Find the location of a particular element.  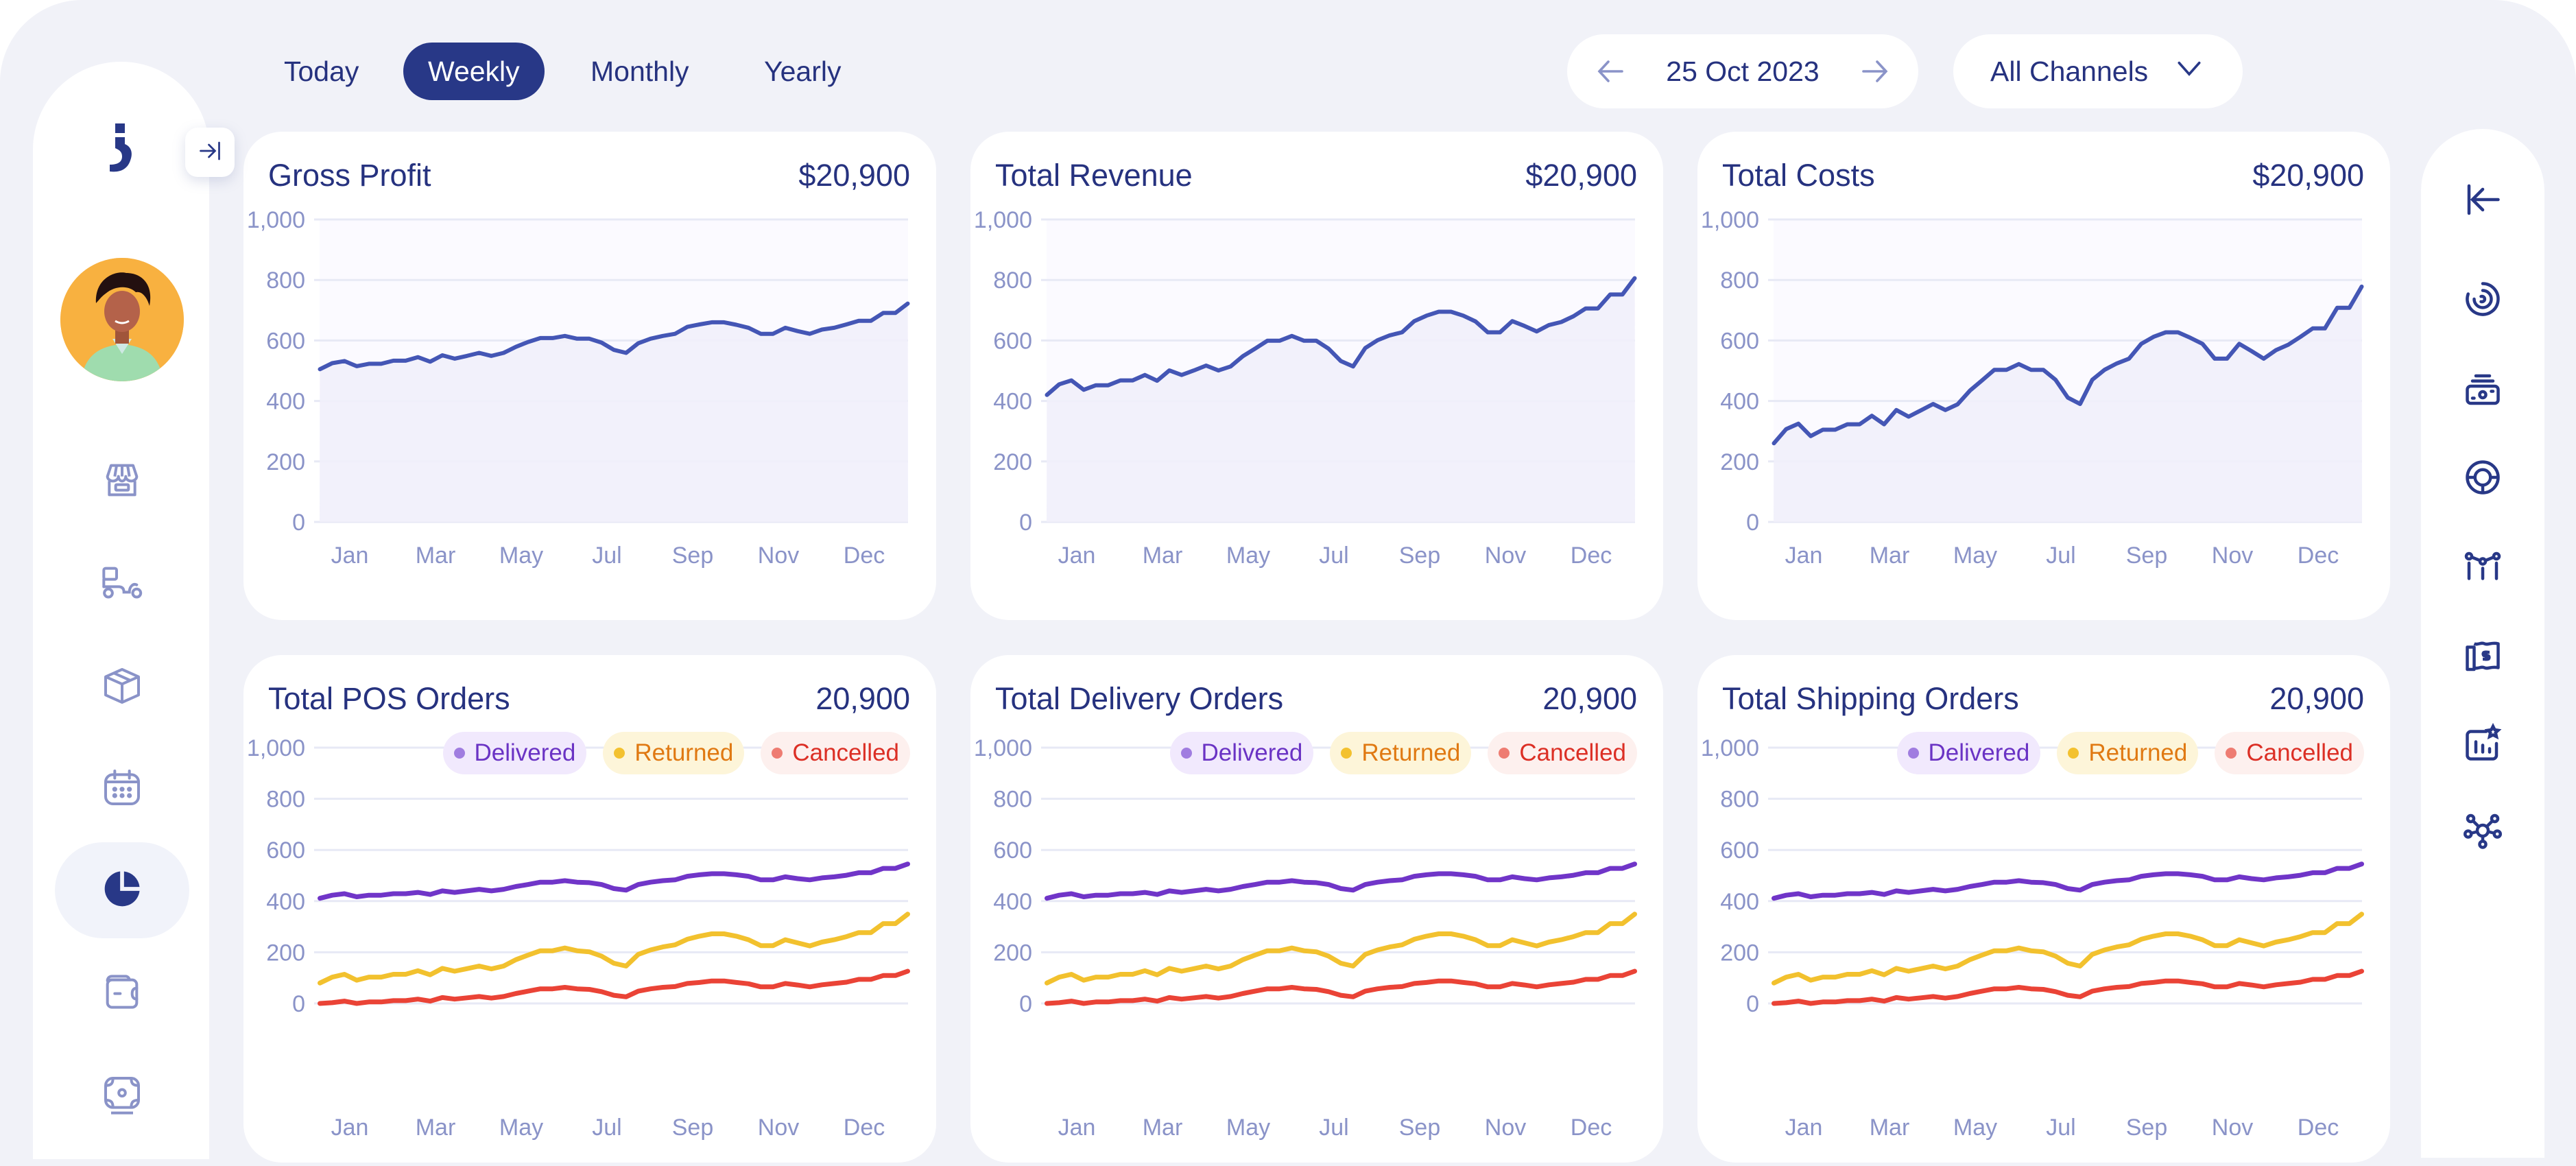

card-title: Total Costs is located at coordinates (1798, 176).